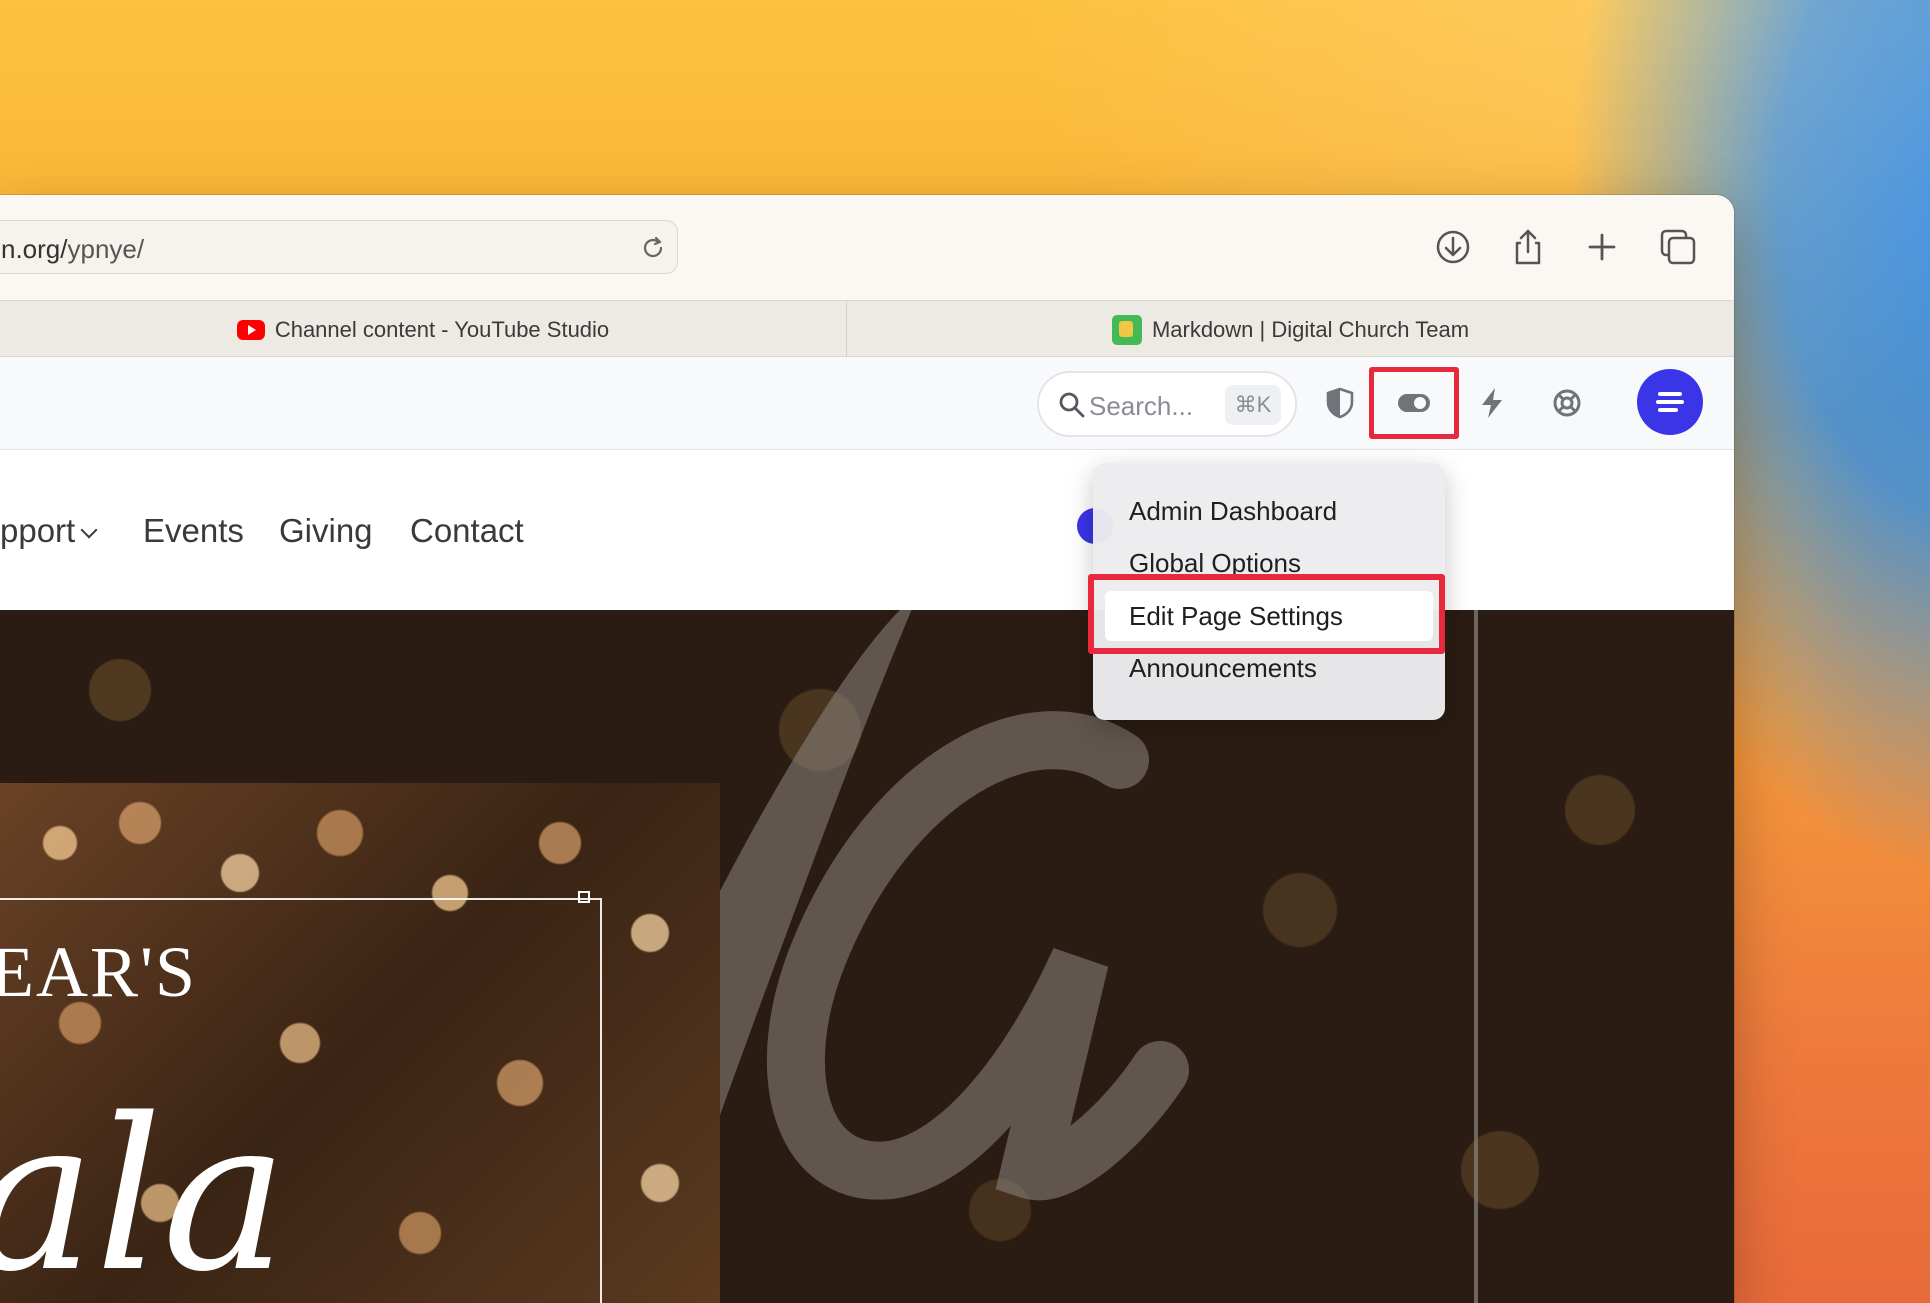 The width and height of the screenshot is (1930, 1303). I want to click on flyer-script-text: ala, so click(144, 1188).